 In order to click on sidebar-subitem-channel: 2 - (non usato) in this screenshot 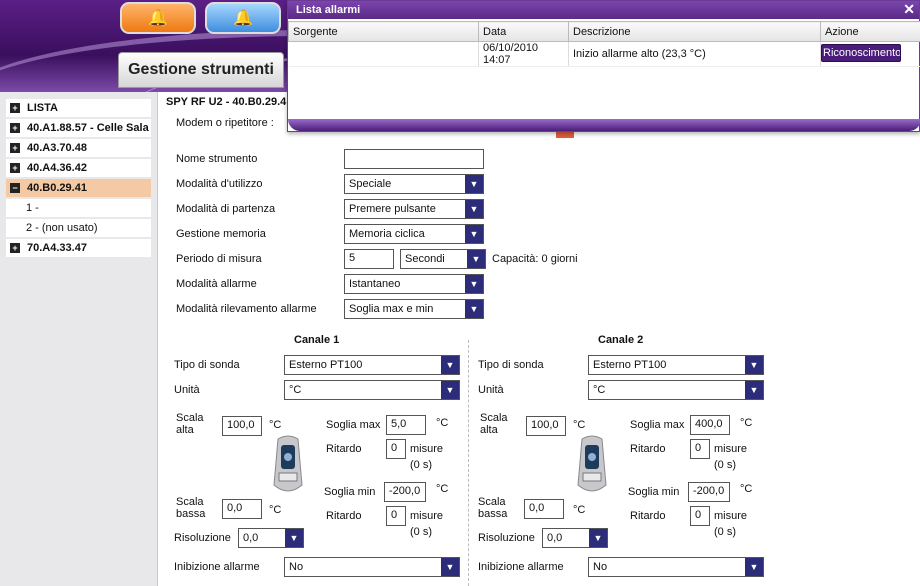, I will do `click(78, 228)`.